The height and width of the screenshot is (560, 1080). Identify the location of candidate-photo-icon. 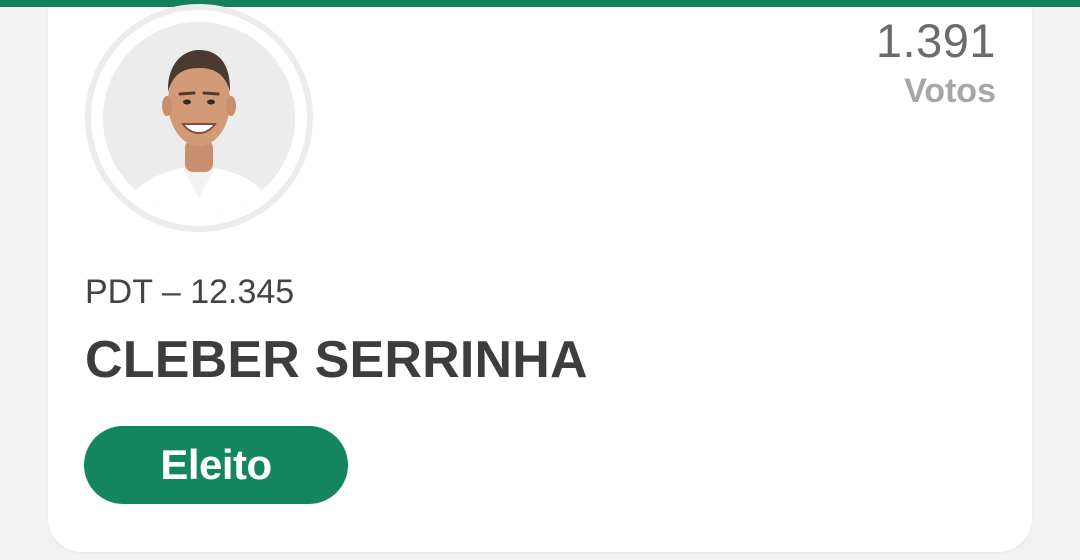
(199, 118).